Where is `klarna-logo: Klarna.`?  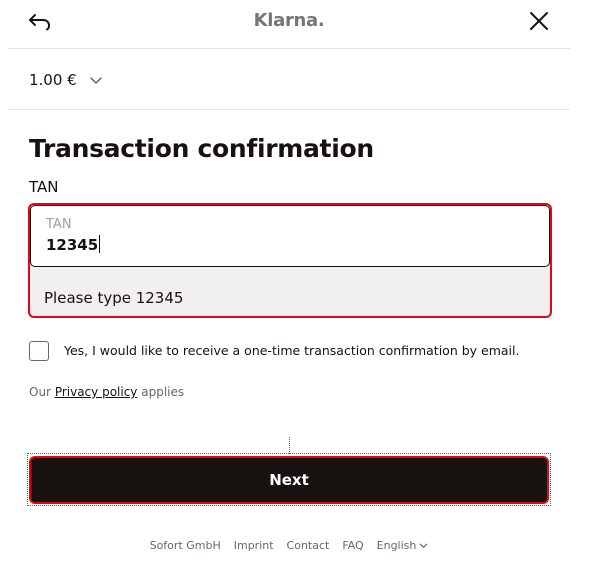
klarna-logo: Klarna. is located at coordinates (289, 20).